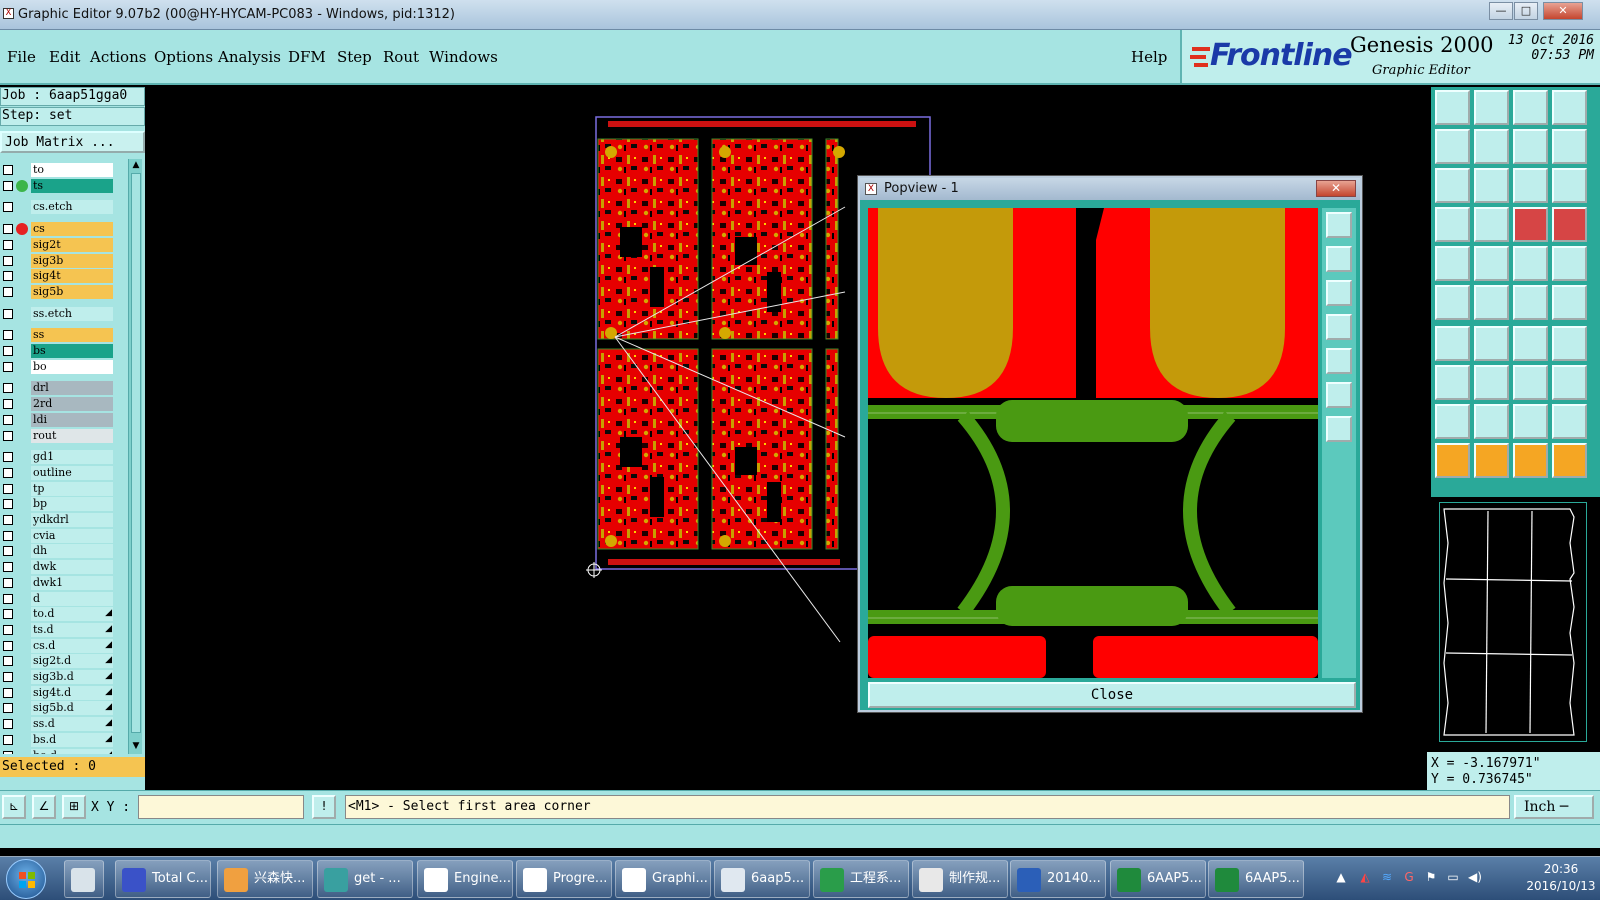 The height and width of the screenshot is (900, 1600). Describe the element at coordinates (58, 435) in the screenshot. I see `layer-row: rout` at that location.